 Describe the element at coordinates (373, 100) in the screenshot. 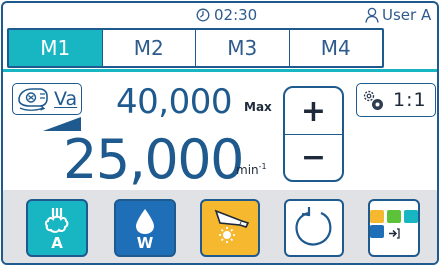

I see `gear-ratio-icon` at that location.